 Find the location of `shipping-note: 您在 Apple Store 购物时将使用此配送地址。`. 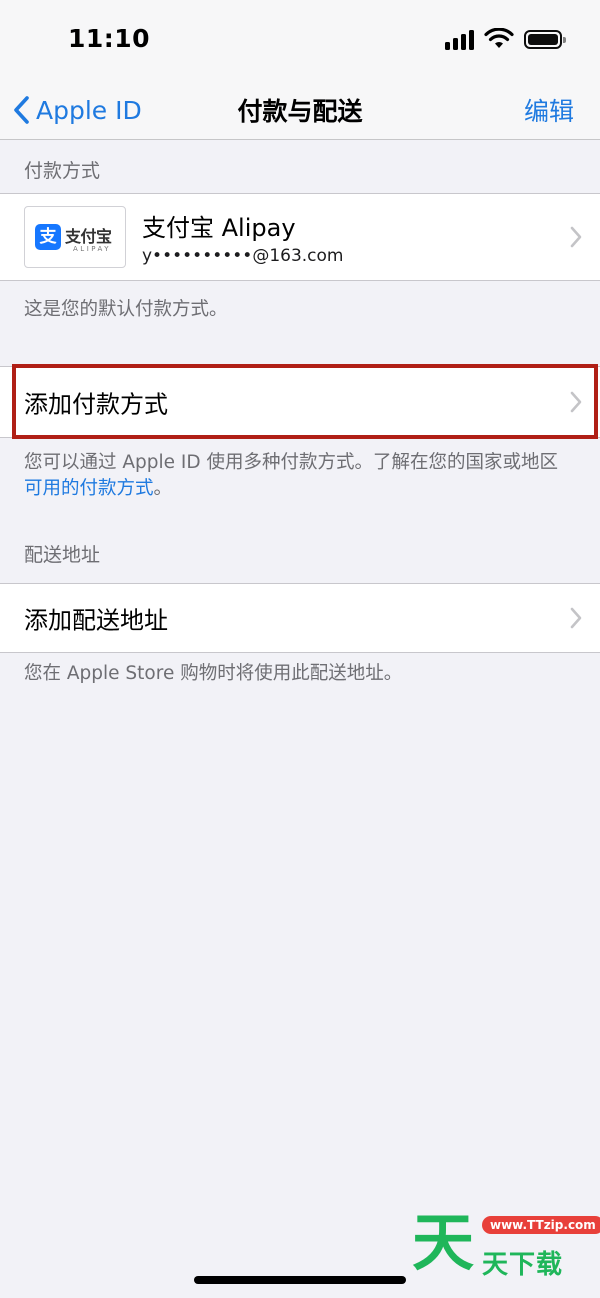

shipping-note: 您在 Apple Store 购物时将使用此配送地址。 is located at coordinates (213, 673).